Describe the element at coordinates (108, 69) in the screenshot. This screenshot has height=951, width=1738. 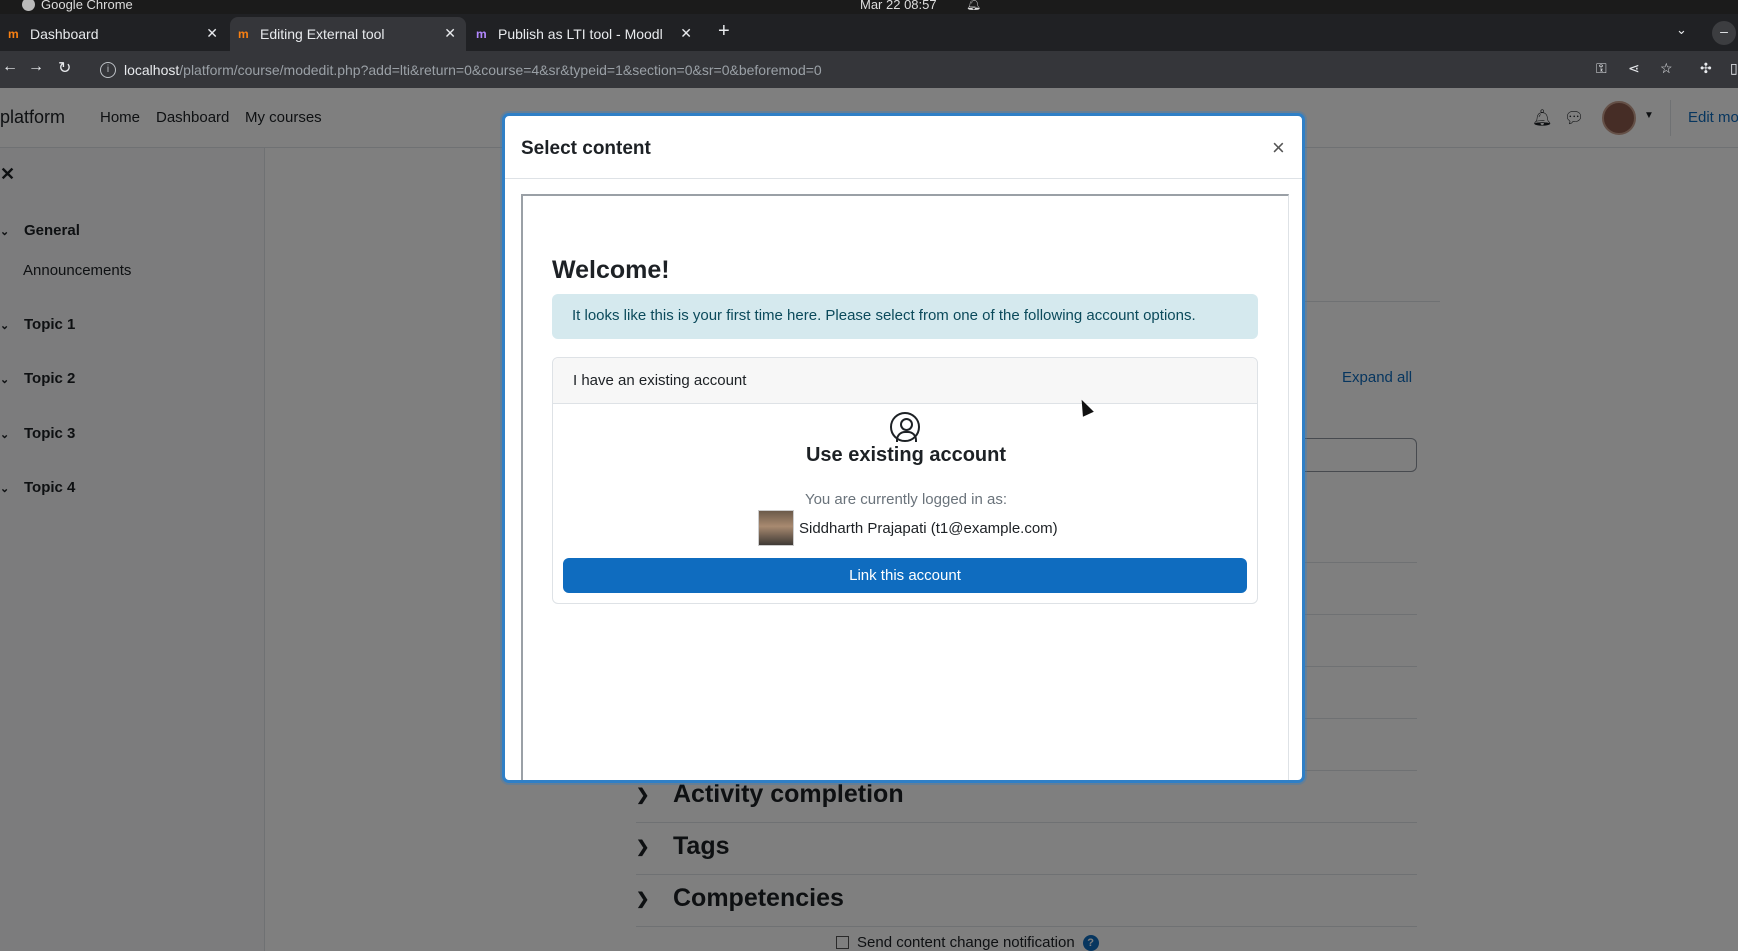
I see `site-info-icon: i` at that location.